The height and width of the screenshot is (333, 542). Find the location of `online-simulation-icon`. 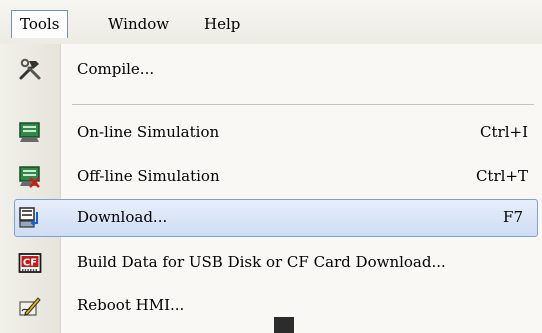

online-simulation-icon is located at coordinates (29, 132).